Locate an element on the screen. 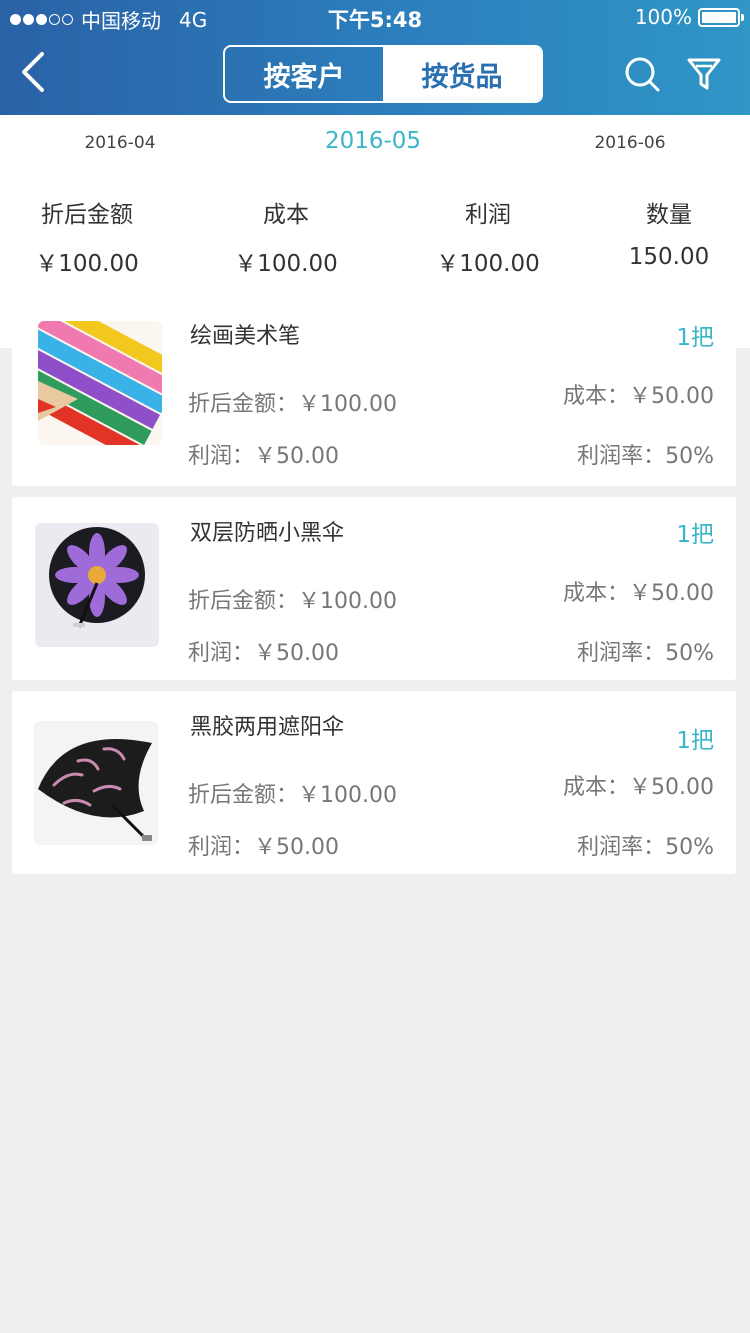 The width and height of the screenshot is (750, 1333). app-header: 中国移动 4G 下午5:48 100% 按客户 按货品 is located at coordinates (375, 57).